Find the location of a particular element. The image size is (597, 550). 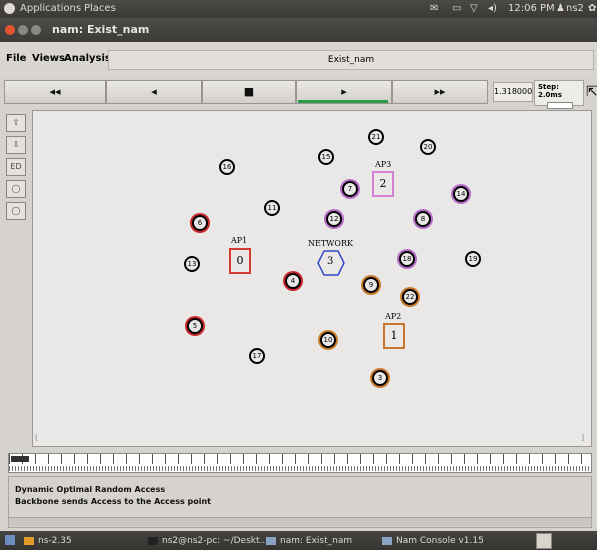

mail-icon: ✉ is located at coordinates (434, 8).